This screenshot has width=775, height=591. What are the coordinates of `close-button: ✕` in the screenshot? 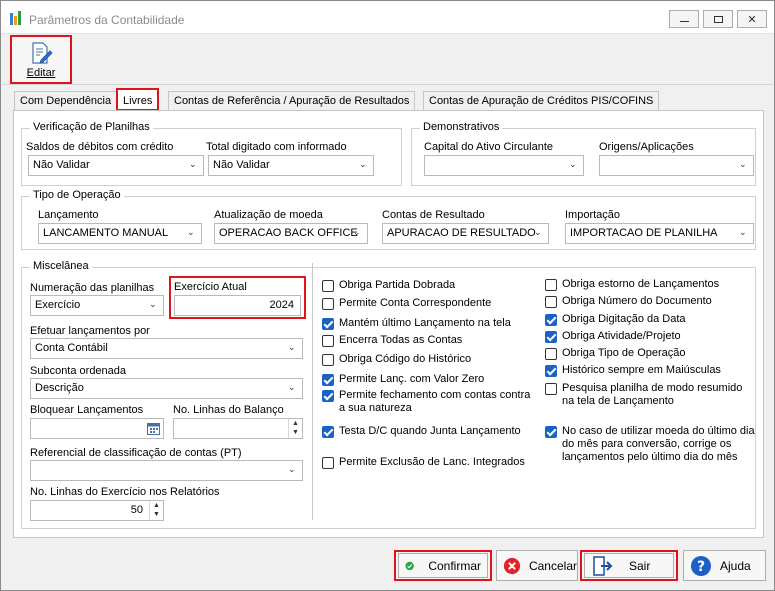 It's located at (752, 19).